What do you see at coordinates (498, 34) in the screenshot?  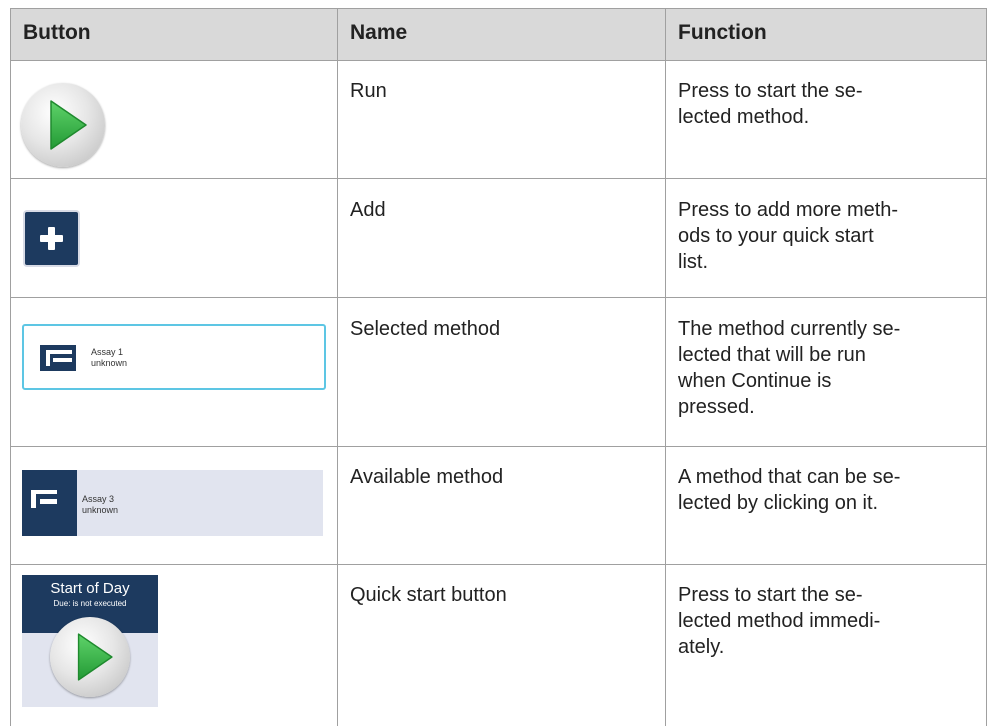 I see `table-header: Button Name Function` at bounding box center [498, 34].